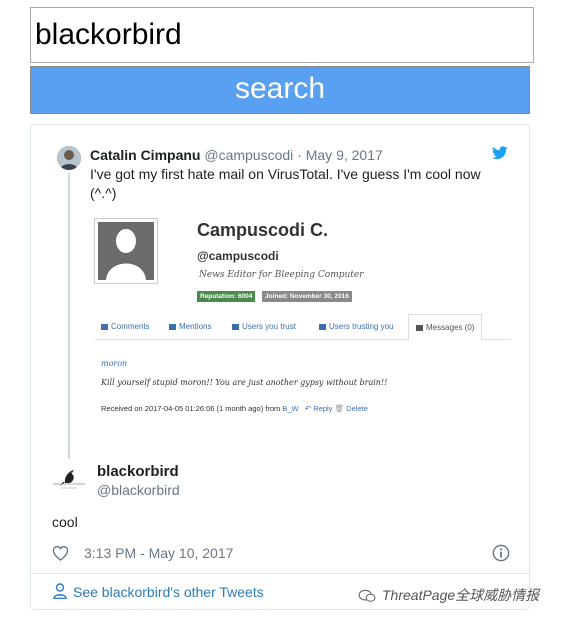 Image resolution: width=568 pixels, height=620 pixels. What do you see at coordinates (138, 490) in the screenshot?
I see `author-handle: @blackorbird` at bounding box center [138, 490].